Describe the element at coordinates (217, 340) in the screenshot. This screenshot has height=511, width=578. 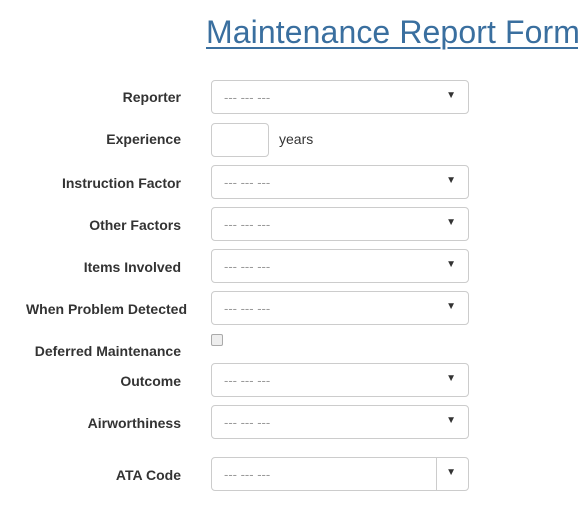
I see `deferred-maintenance-checkbox` at that location.